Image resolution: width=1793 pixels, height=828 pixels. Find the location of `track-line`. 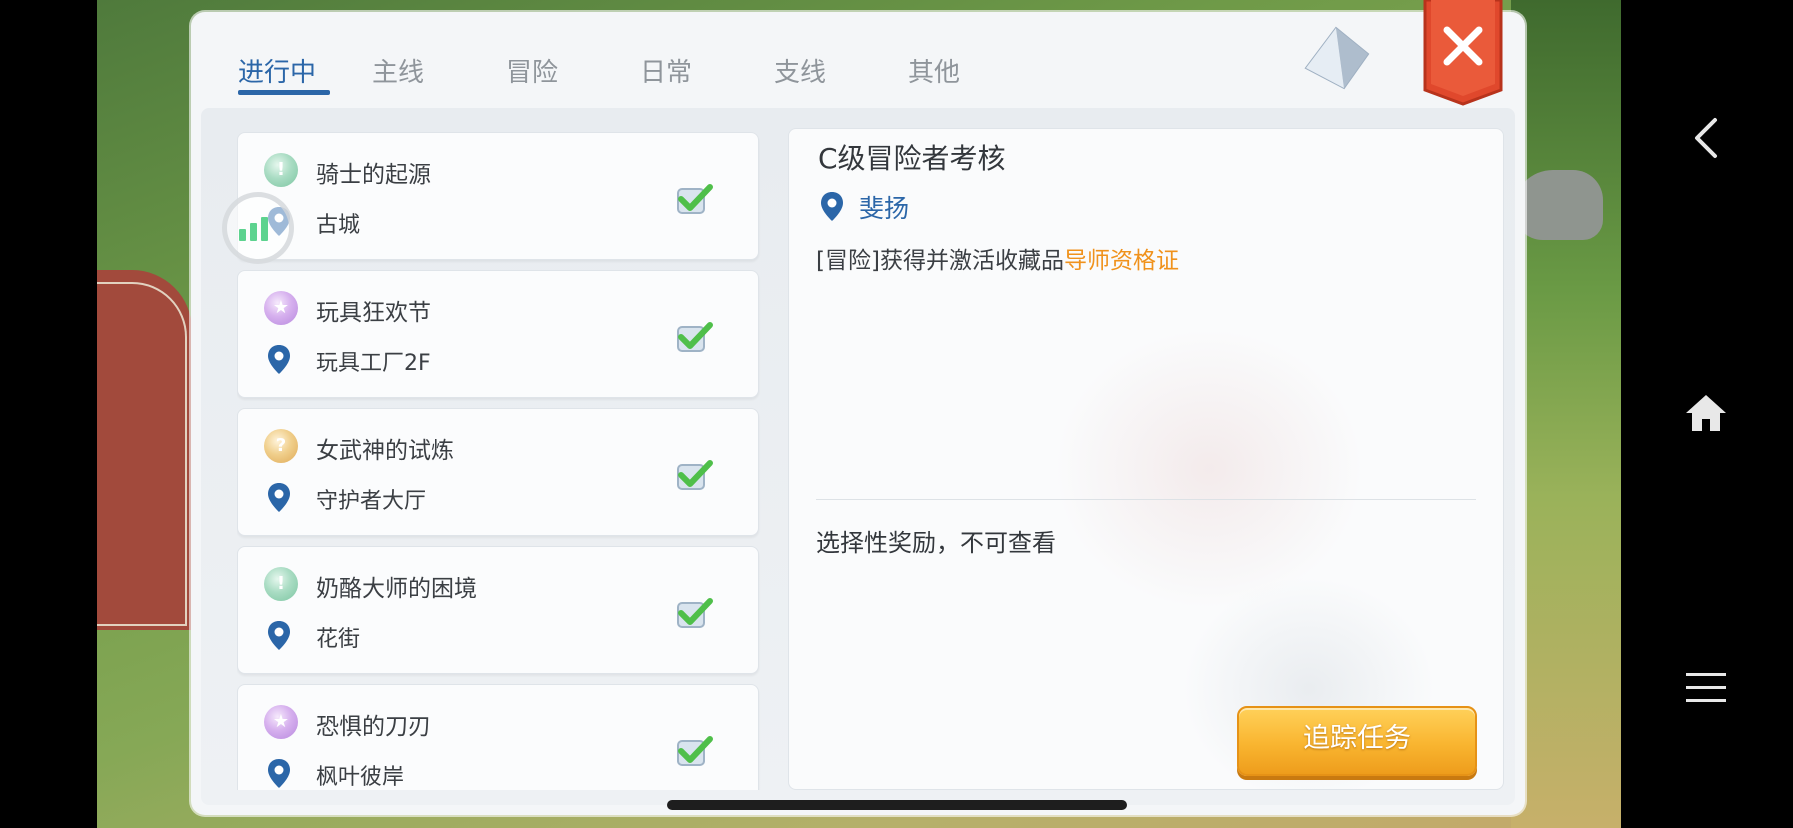

track-line is located at coordinates (142, 454).